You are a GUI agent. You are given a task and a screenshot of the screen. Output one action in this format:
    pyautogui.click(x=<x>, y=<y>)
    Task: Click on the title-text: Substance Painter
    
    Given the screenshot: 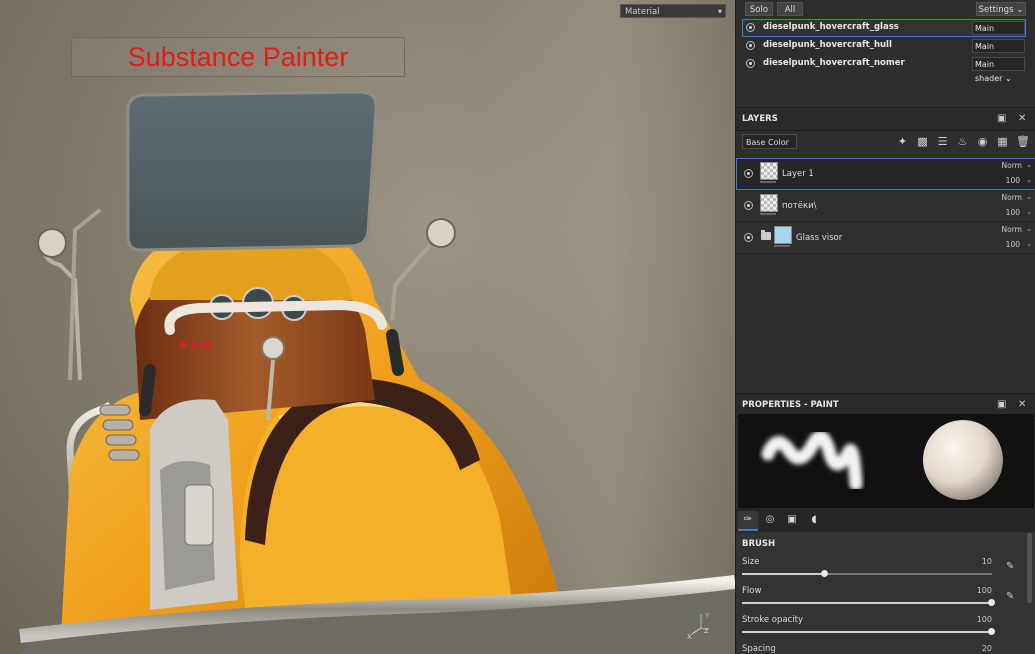 What is the action you would take?
    pyautogui.click(x=238, y=56)
    